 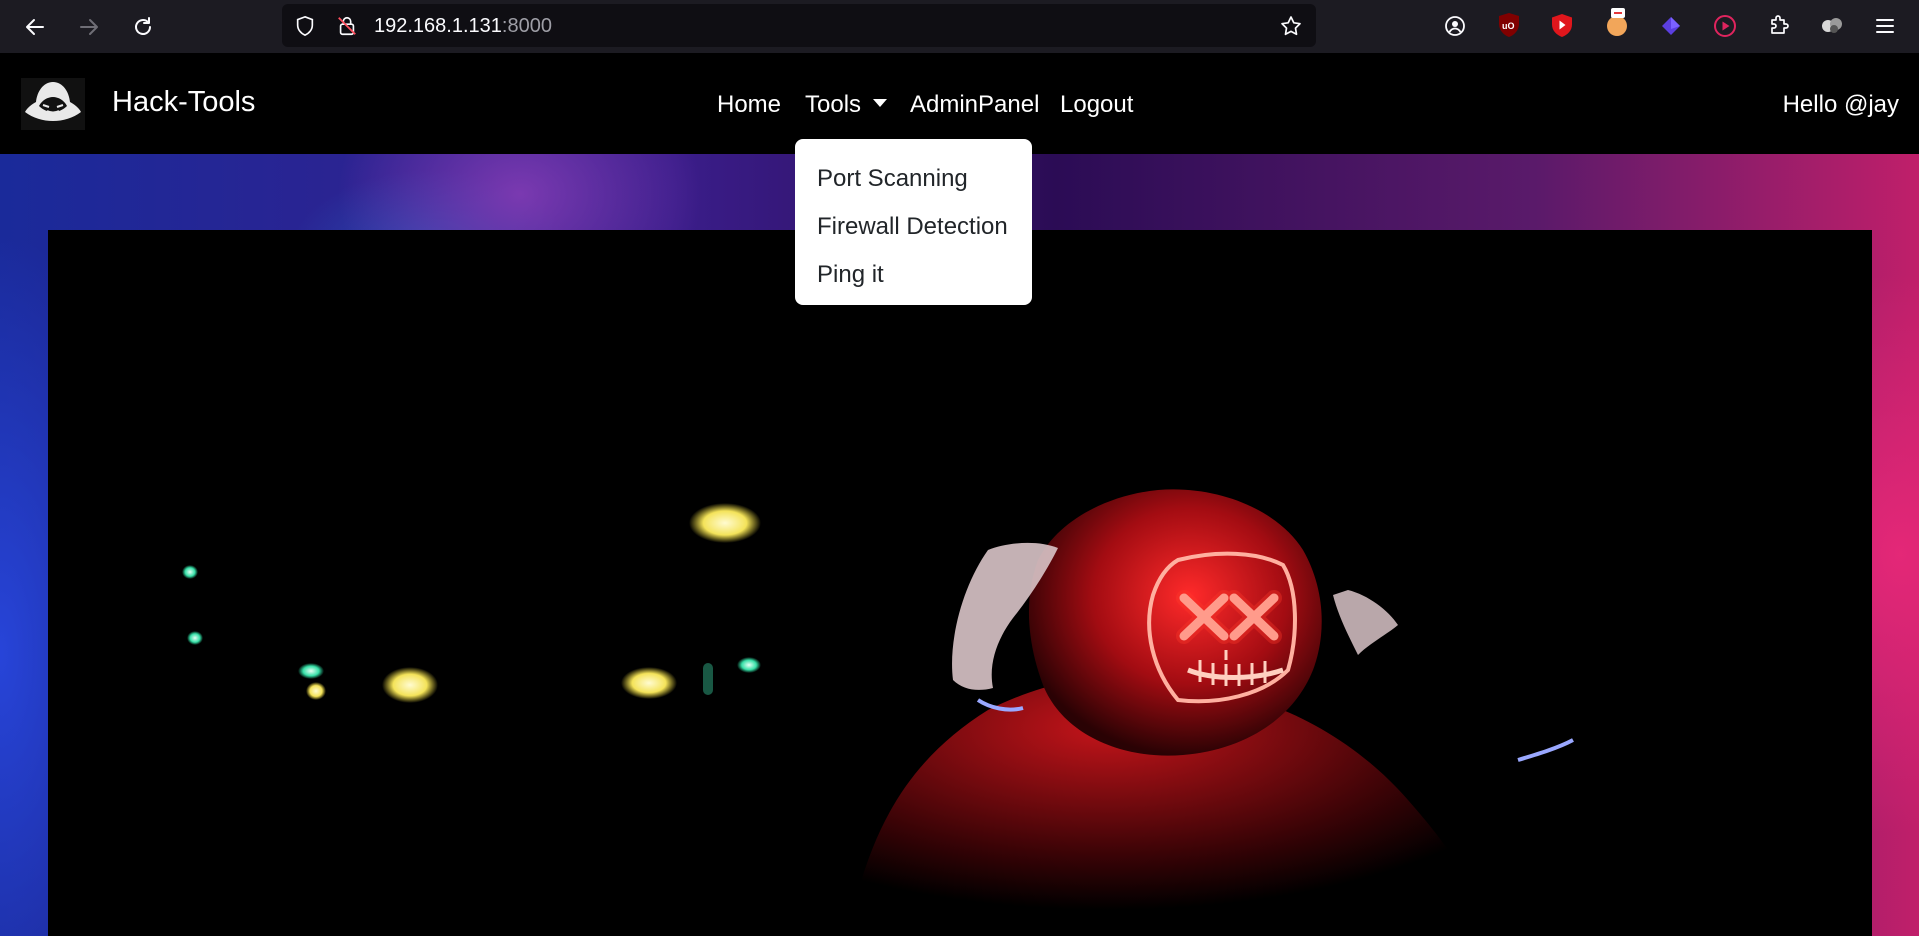 I want to click on url-host: 192.168.1.131, so click(x=438, y=26).